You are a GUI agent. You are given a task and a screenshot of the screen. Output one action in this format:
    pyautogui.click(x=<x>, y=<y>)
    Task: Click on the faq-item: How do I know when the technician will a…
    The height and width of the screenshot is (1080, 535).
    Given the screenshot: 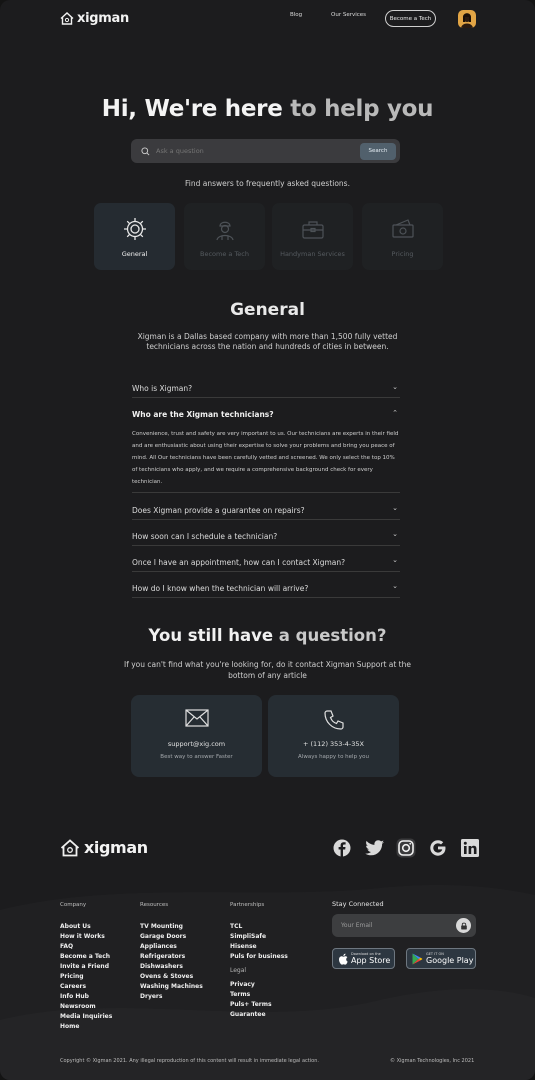 What is the action you would take?
    pyautogui.click(x=266, y=588)
    